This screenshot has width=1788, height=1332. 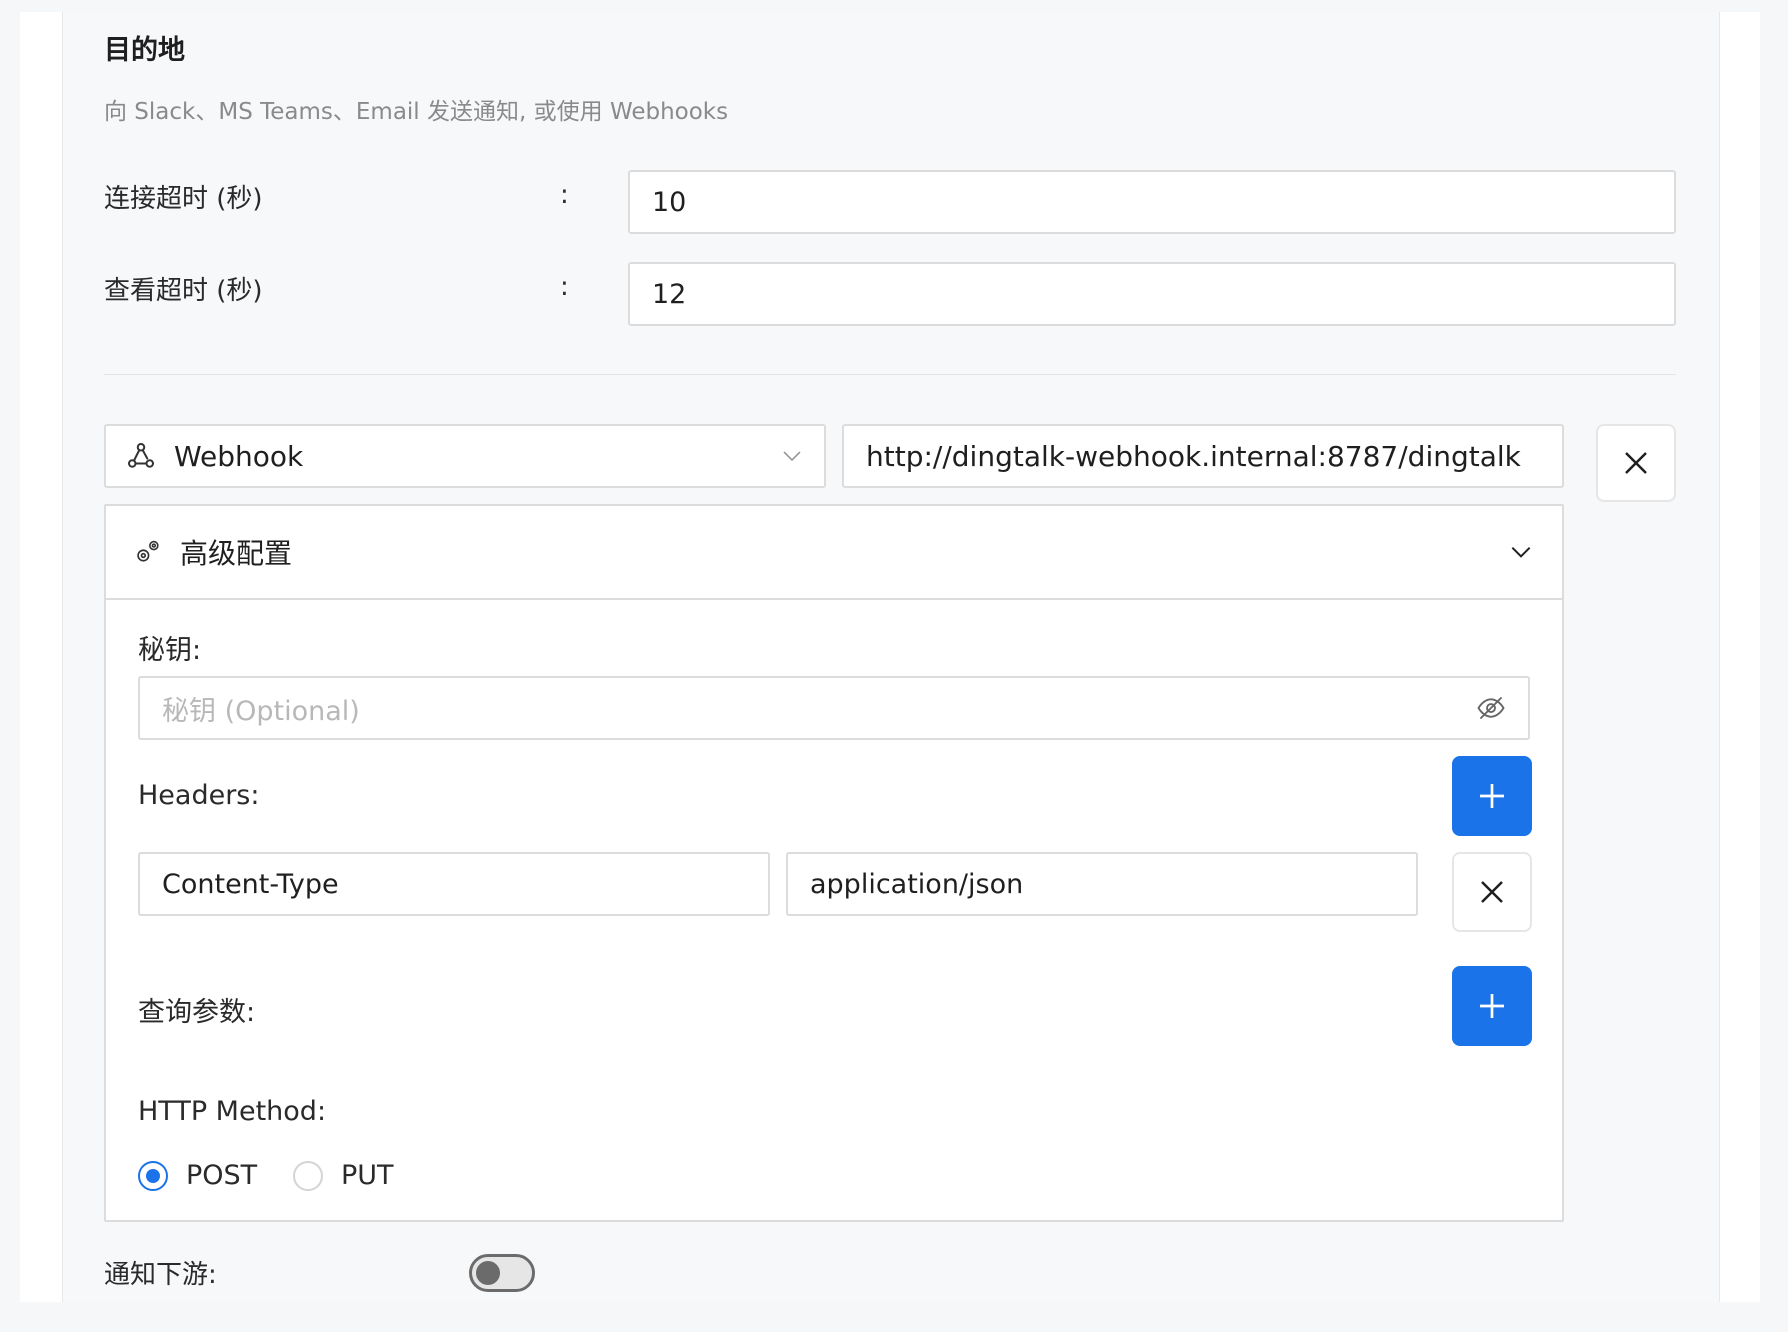 What do you see at coordinates (236, 553) in the screenshot?
I see `advanced-config-title: 高级配置` at bounding box center [236, 553].